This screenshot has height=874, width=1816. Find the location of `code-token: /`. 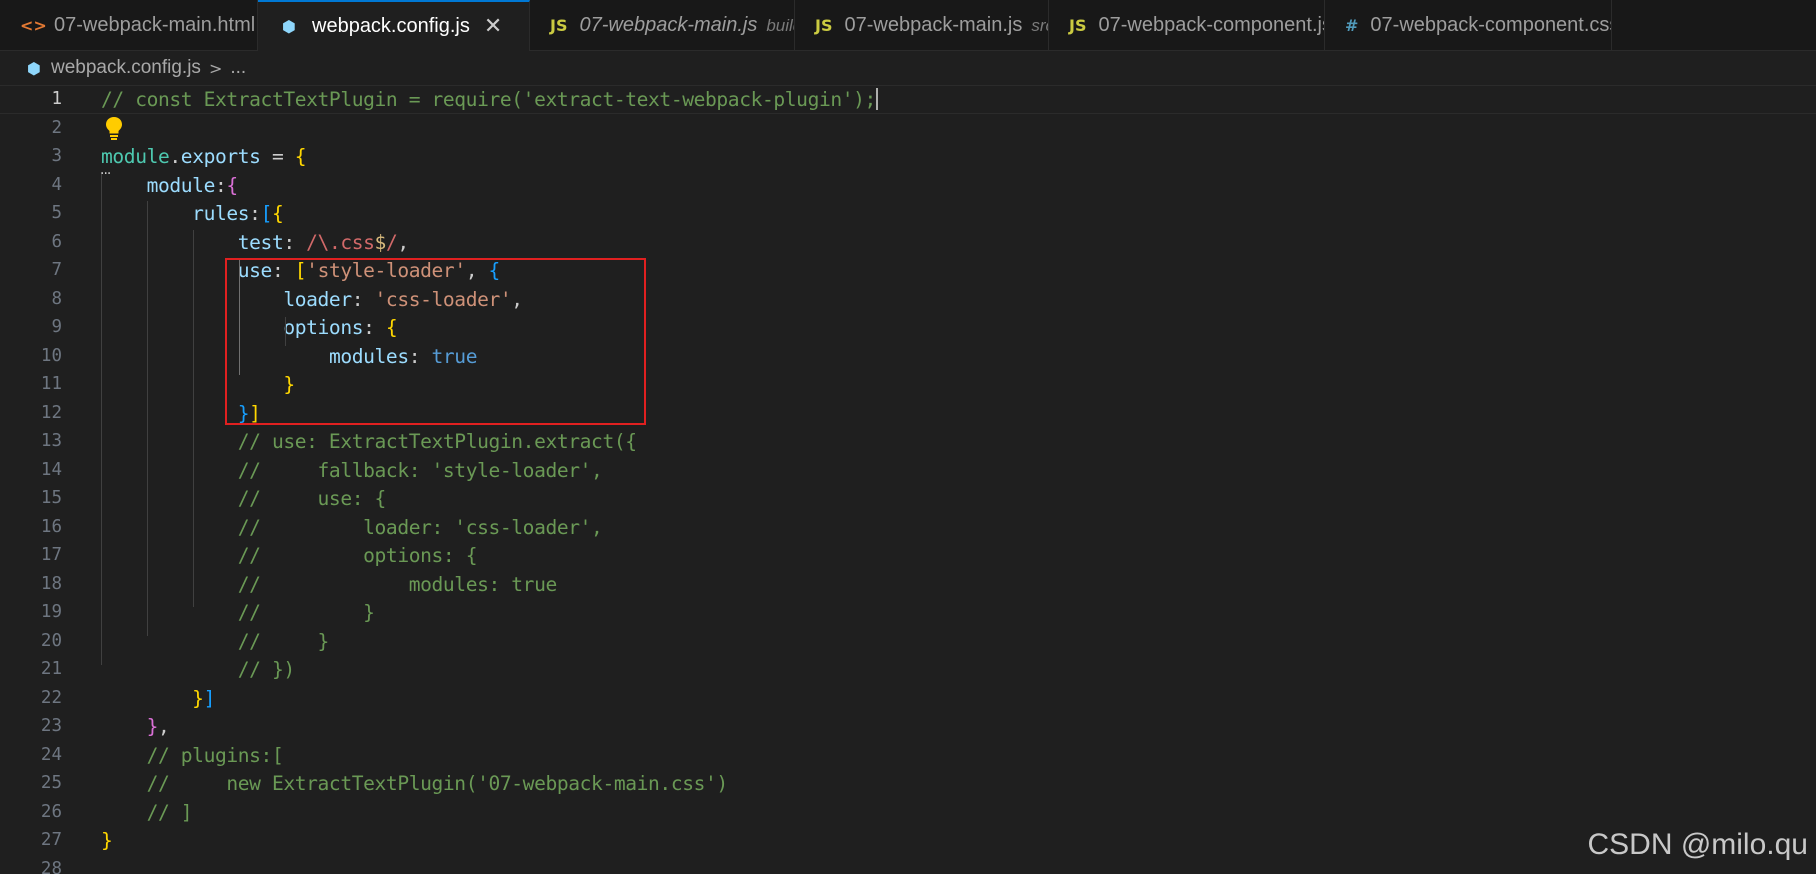

code-token: / is located at coordinates (391, 242).